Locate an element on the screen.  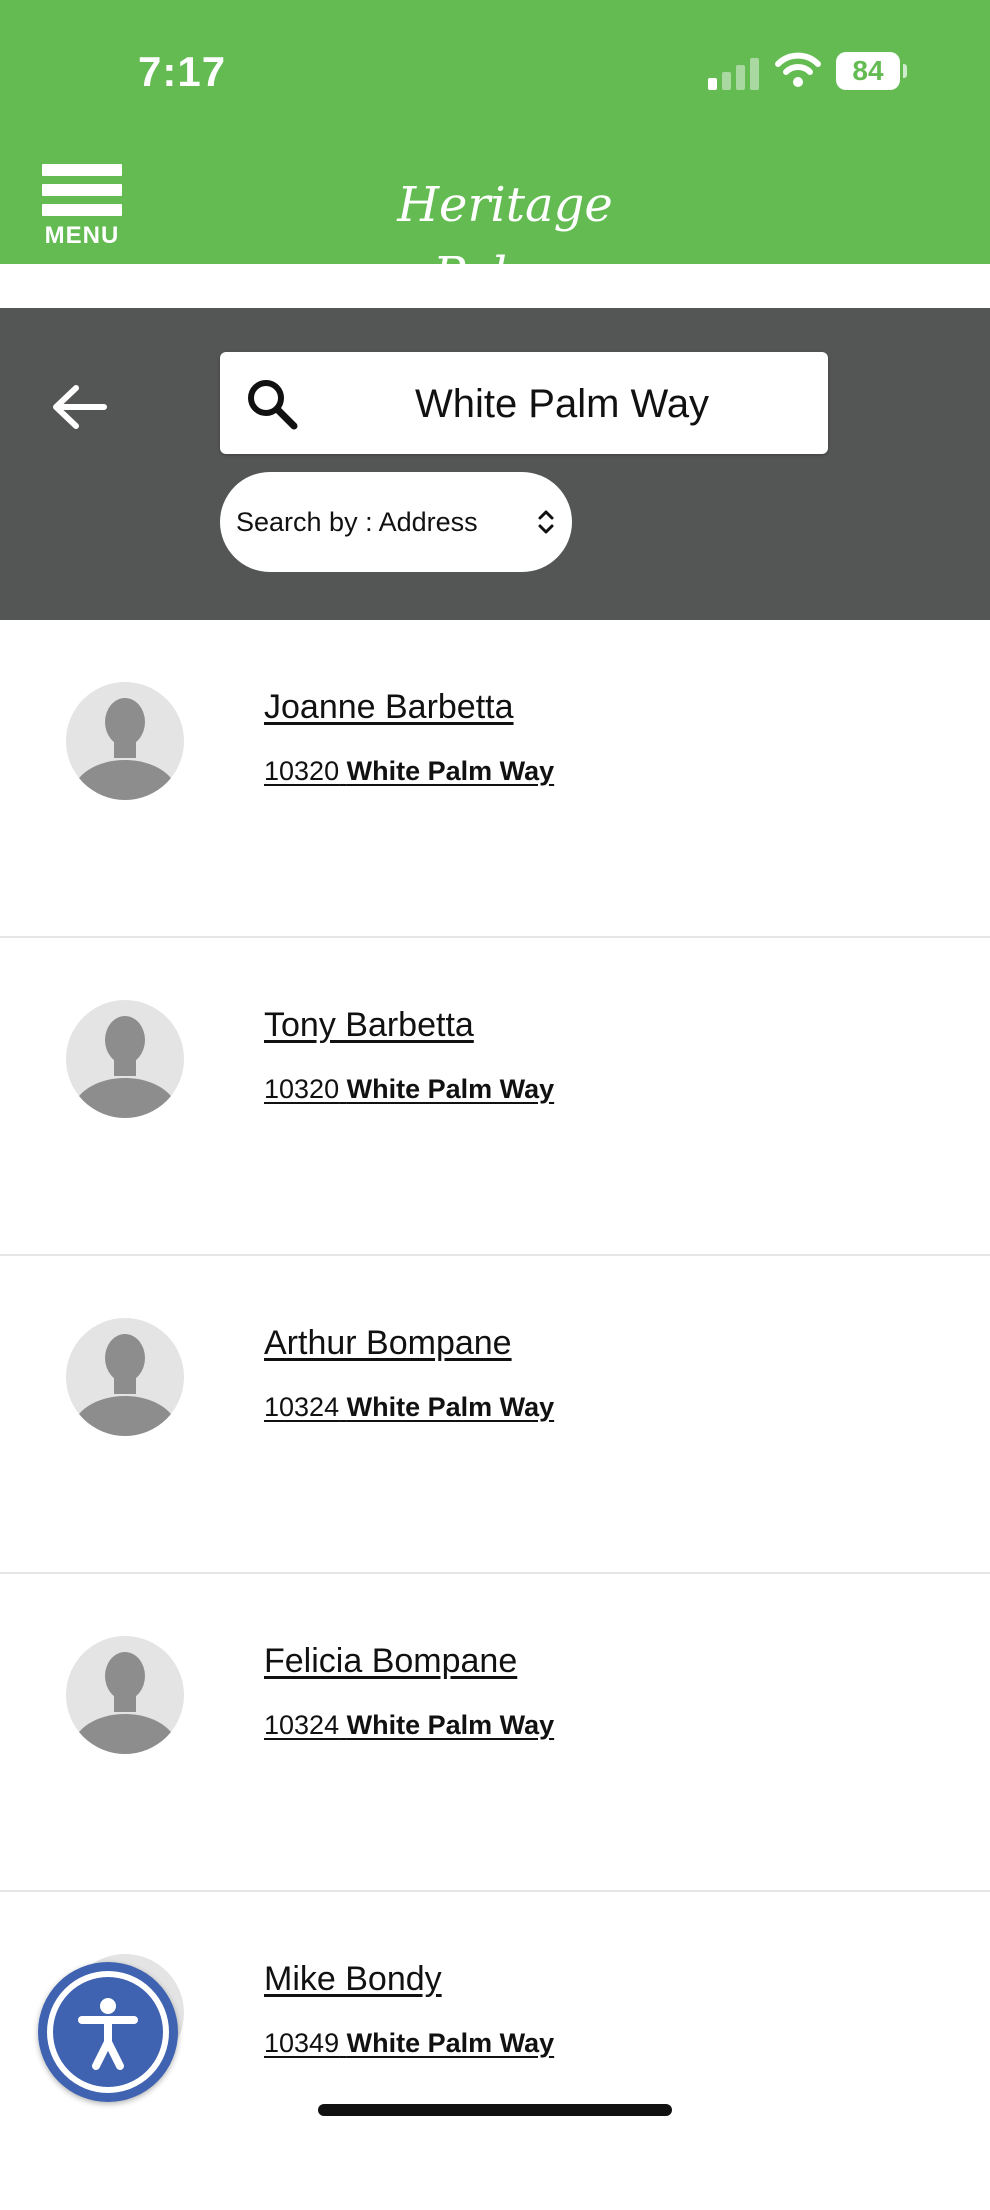
search-icon is located at coordinates (273, 405).